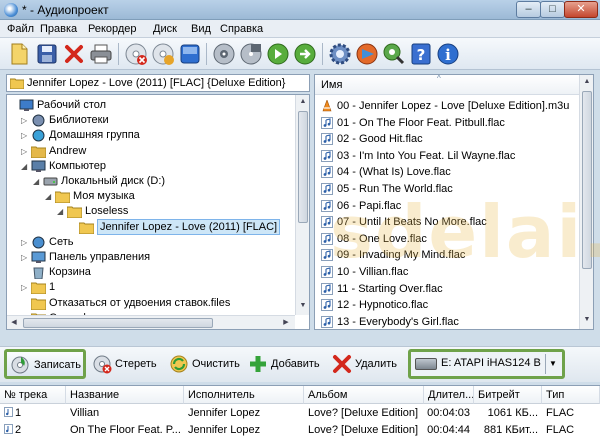 The image size is (600, 441). What do you see at coordinates (151, 211) in the screenshot?
I see `tree-item: ◢ Loseless` at bounding box center [151, 211].